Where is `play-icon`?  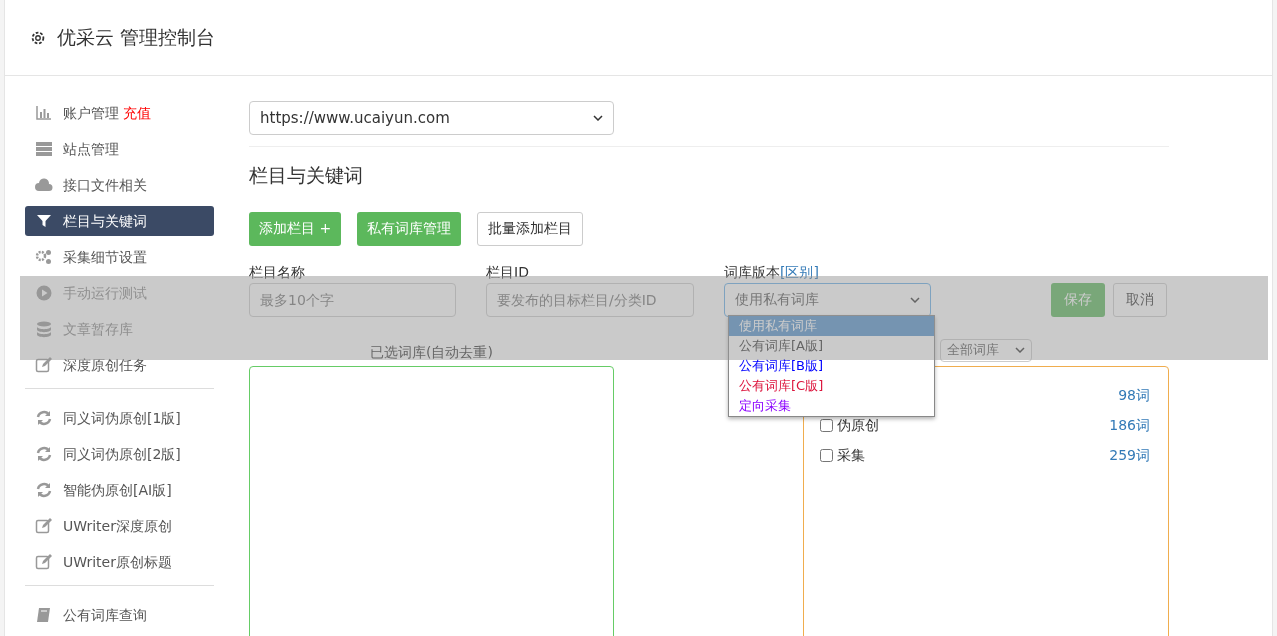
play-icon is located at coordinates (44, 293).